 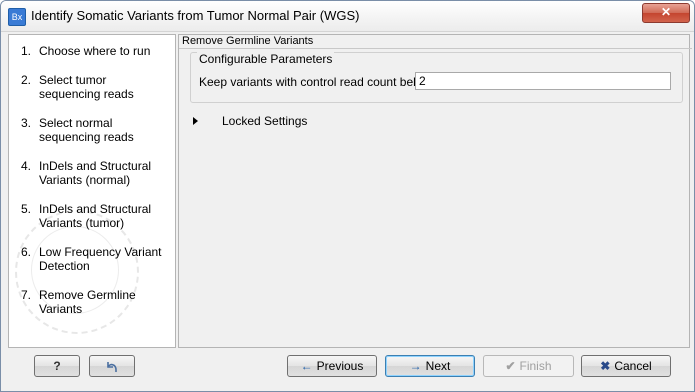 I want to click on reset-icon, so click(x=112, y=366).